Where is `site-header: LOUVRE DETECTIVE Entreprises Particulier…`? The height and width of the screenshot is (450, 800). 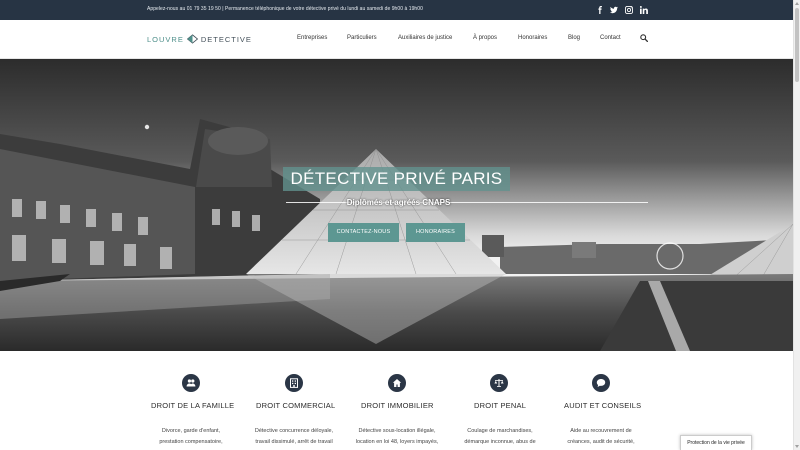
site-header: LOUVRE DETECTIVE Entreprises Particulier… is located at coordinates (396, 39).